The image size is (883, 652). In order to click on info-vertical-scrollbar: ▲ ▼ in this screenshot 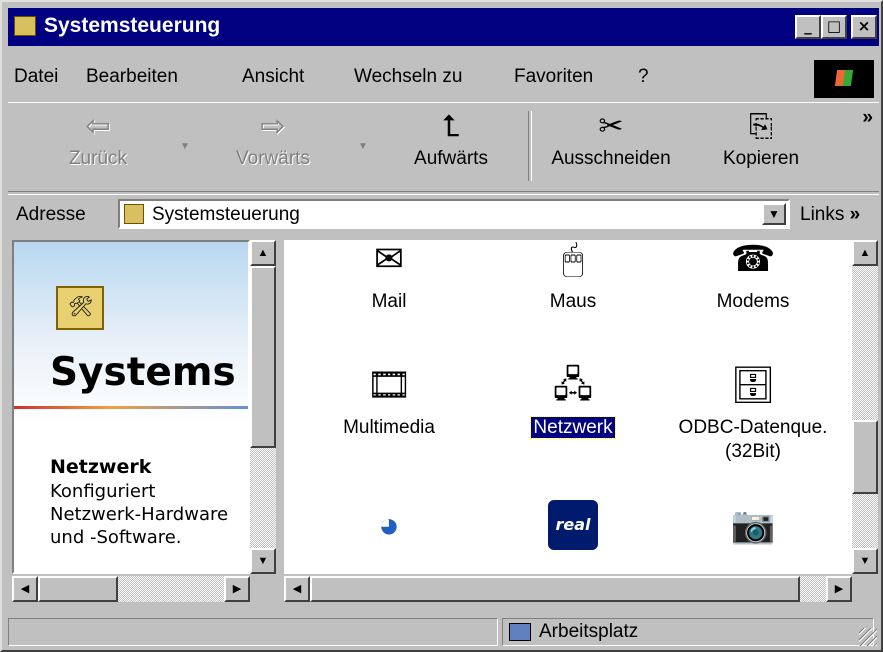, I will do `click(263, 407)`.